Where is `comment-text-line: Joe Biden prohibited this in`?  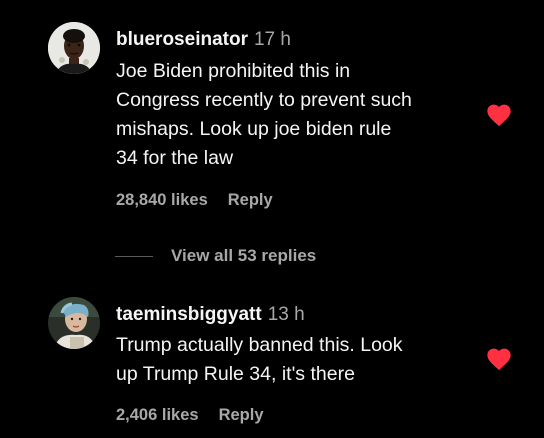
comment-text-line: Joe Biden prohibited this in is located at coordinates (233, 71).